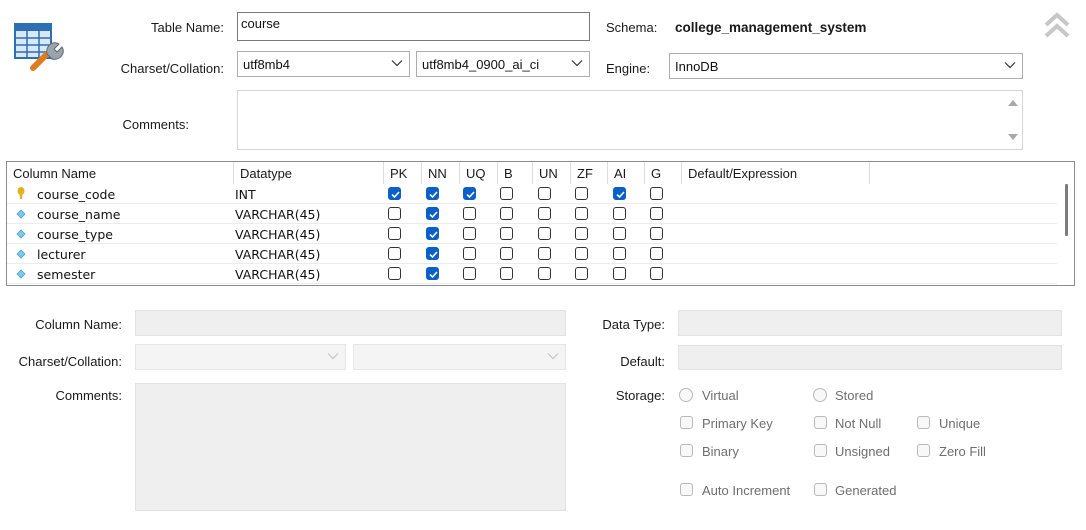 Image resolution: width=1086 pixels, height=530 pixels. I want to click on column-name-cell: semester, so click(66, 274).